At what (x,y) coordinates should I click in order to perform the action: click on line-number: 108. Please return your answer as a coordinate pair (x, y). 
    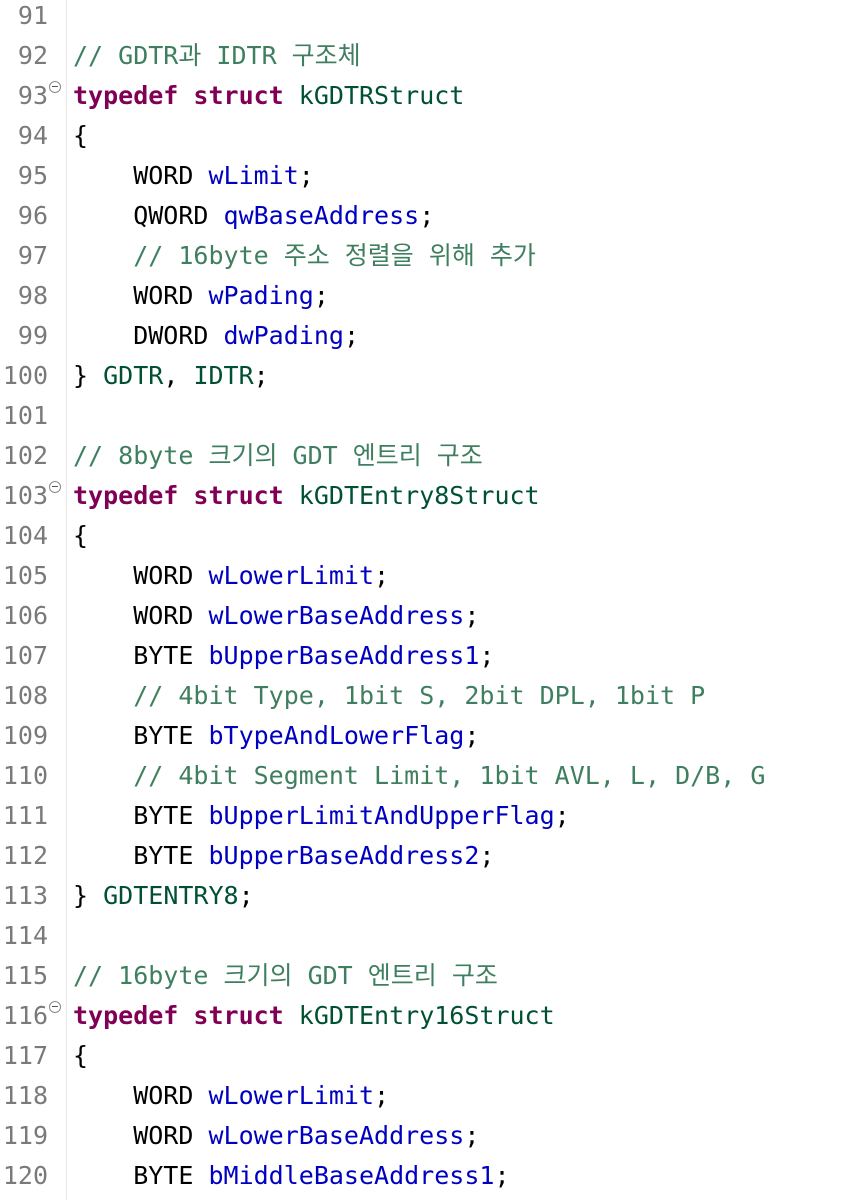
    Looking at the image, I should click on (25, 695).